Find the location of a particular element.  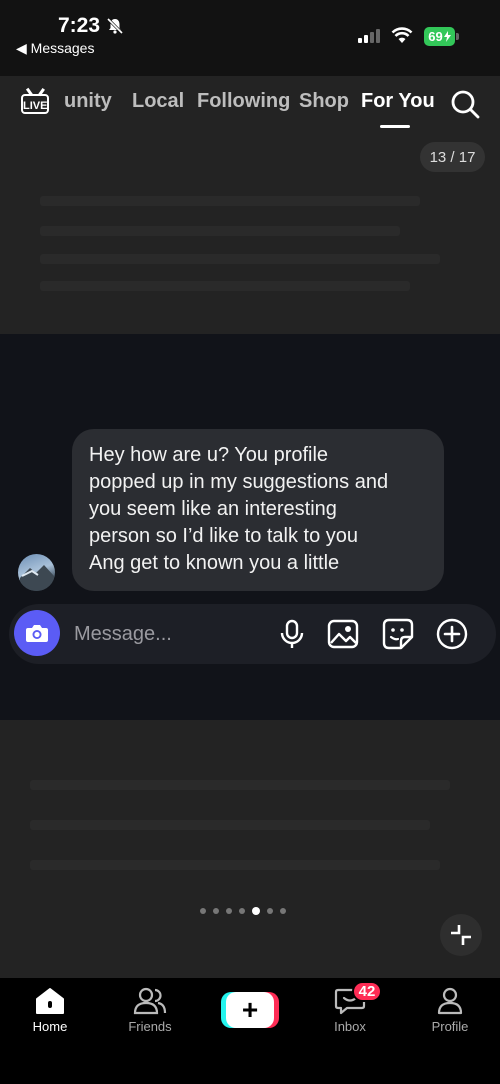

back-to-messages: ◀ Messages is located at coordinates (55, 48).